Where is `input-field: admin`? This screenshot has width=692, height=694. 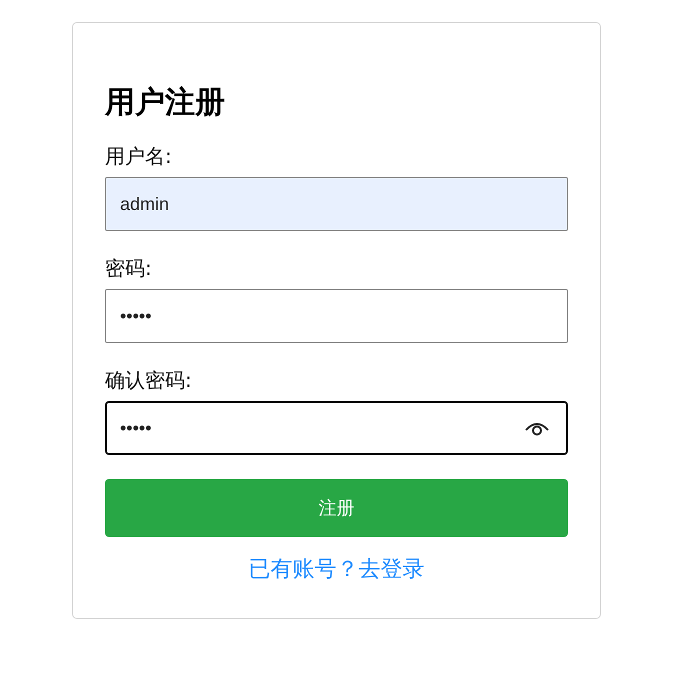
input-field: admin is located at coordinates (336, 204).